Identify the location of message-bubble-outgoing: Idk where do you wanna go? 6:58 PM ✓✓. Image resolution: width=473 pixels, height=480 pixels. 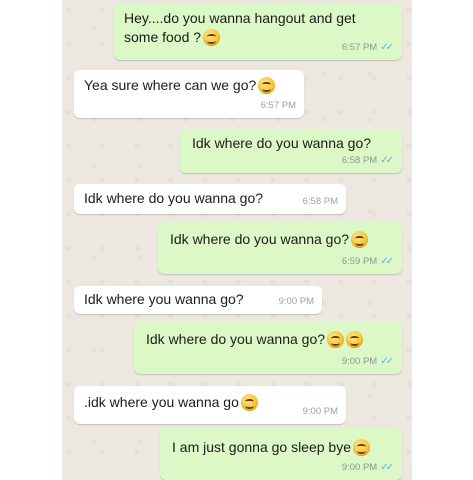
(291, 151).